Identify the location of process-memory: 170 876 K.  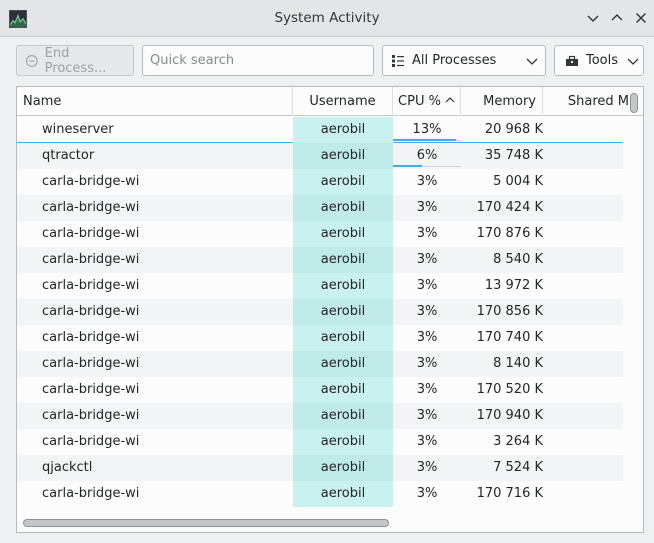
(509, 233).